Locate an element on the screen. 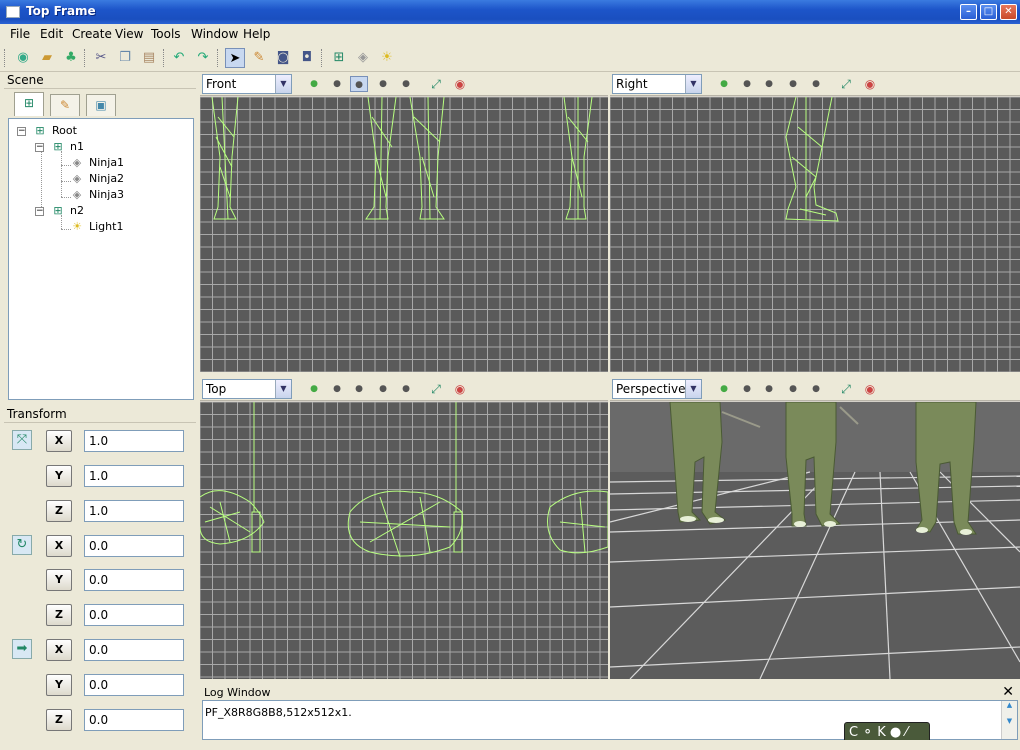  copy-icon: ❐ is located at coordinates (125, 58).